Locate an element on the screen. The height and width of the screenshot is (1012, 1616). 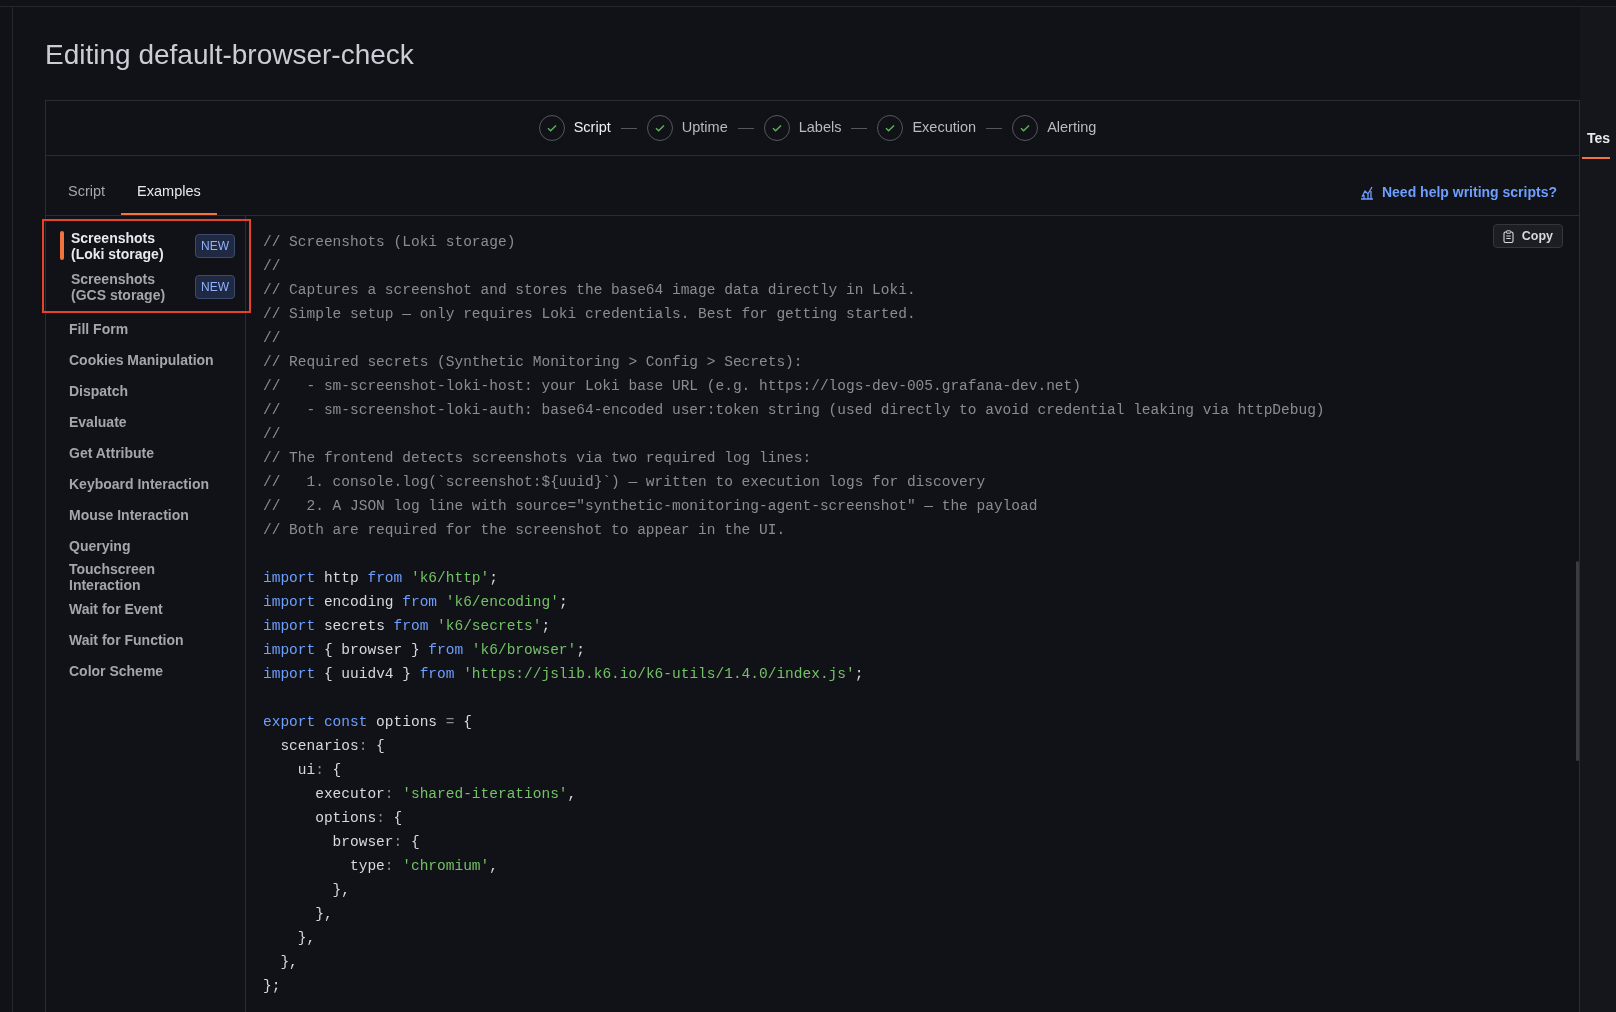
code-line: // - sm-screenshot-loki-host: your Loki base URL (e.g. https://logs-dev-005.grafana-dev.net) is located at coordinates (672, 386).